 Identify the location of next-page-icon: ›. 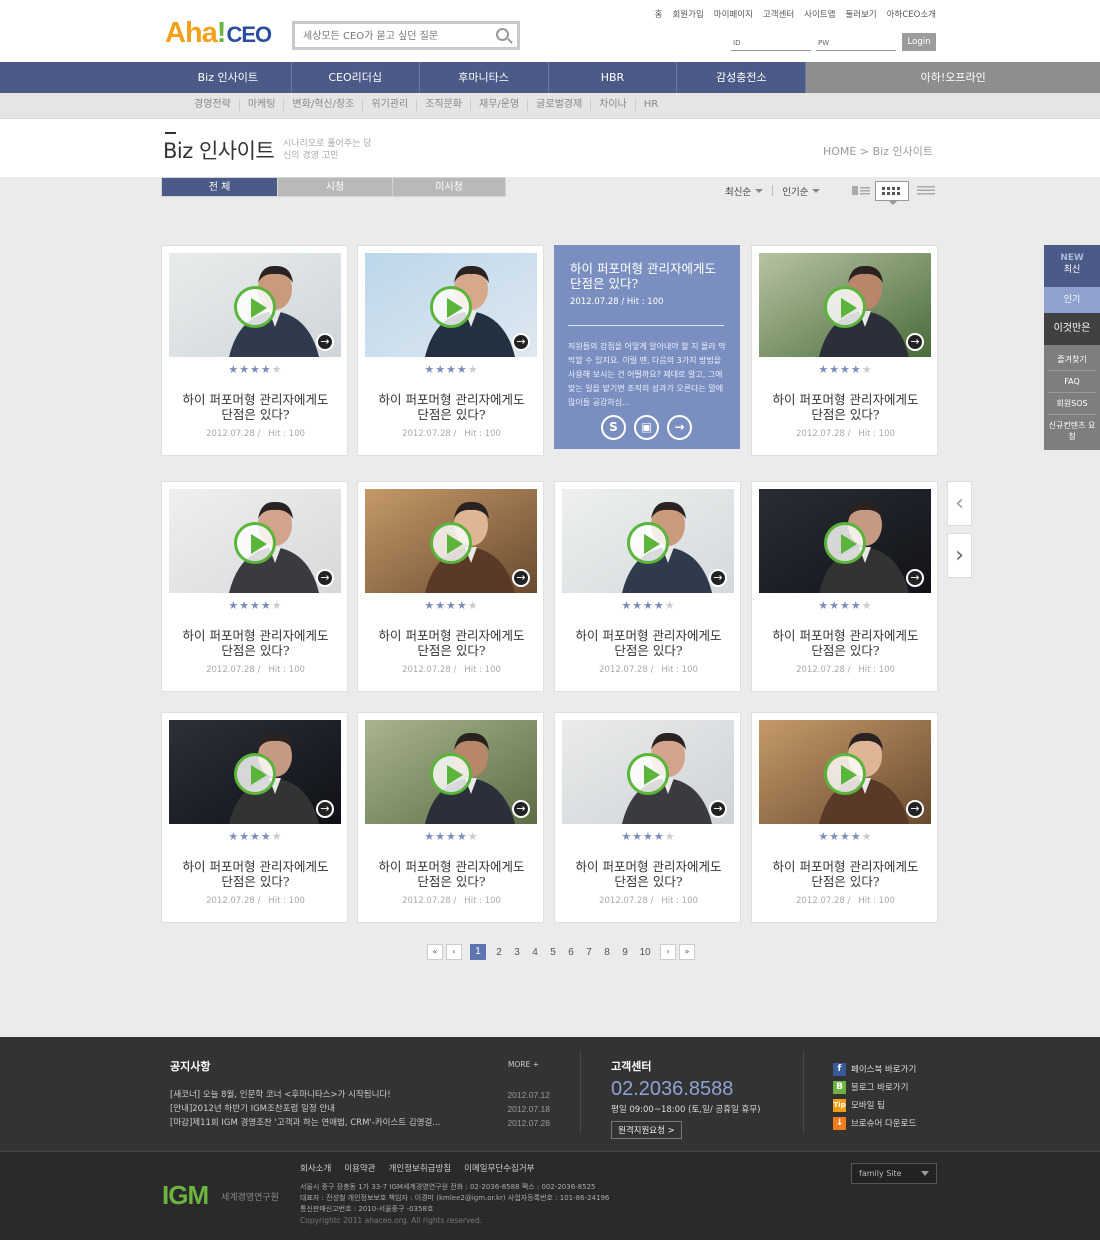
(668, 952).